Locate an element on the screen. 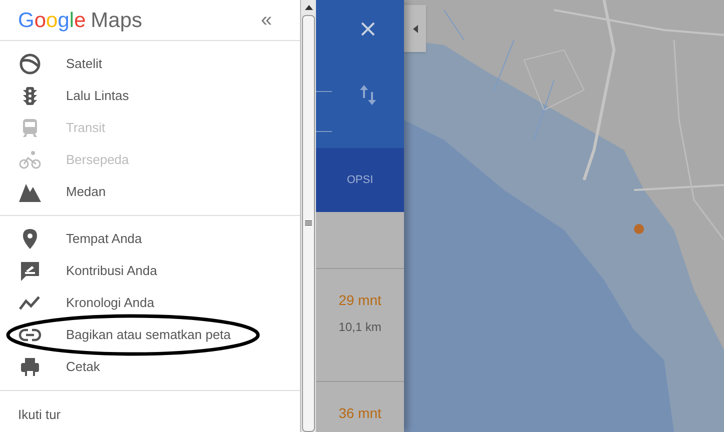  route-distance: 10,1 km is located at coordinates (360, 327).